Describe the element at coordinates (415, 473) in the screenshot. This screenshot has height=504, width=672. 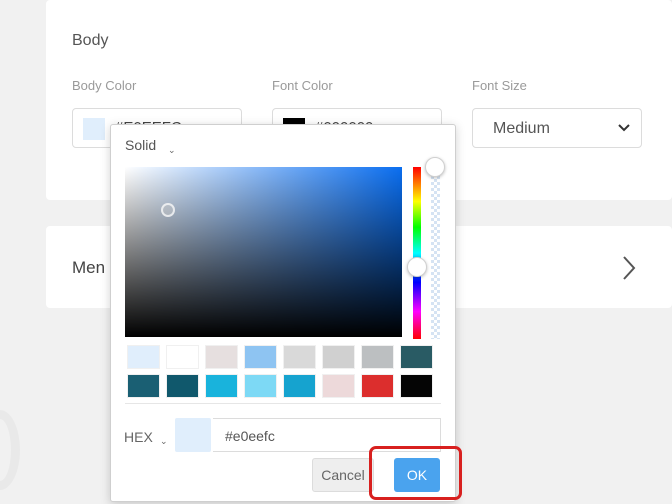
I see `ok-button-highlight` at that location.